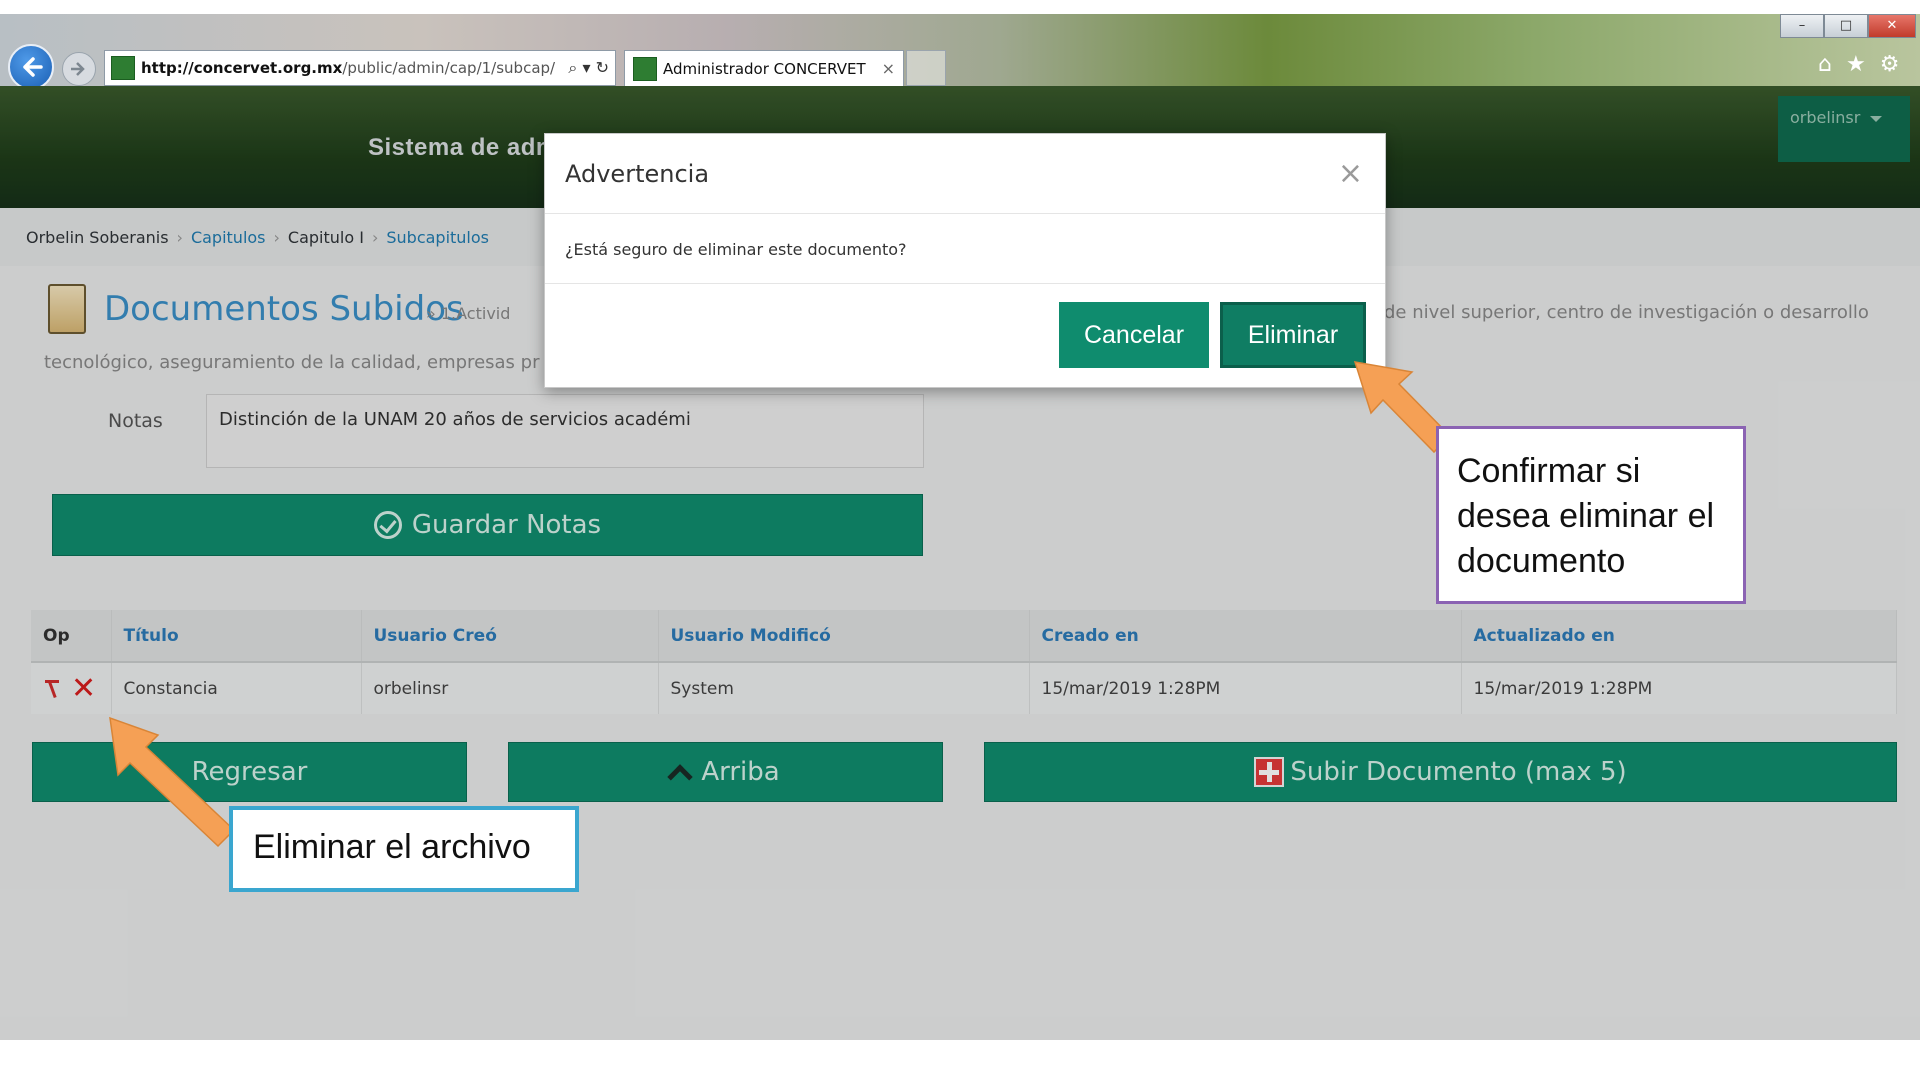 The height and width of the screenshot is (1080, 1920). What do you see at coordinates (172, 782) in the screenshot?
I see `arrow-to-delete-icon` at bounding box center [172, 782].